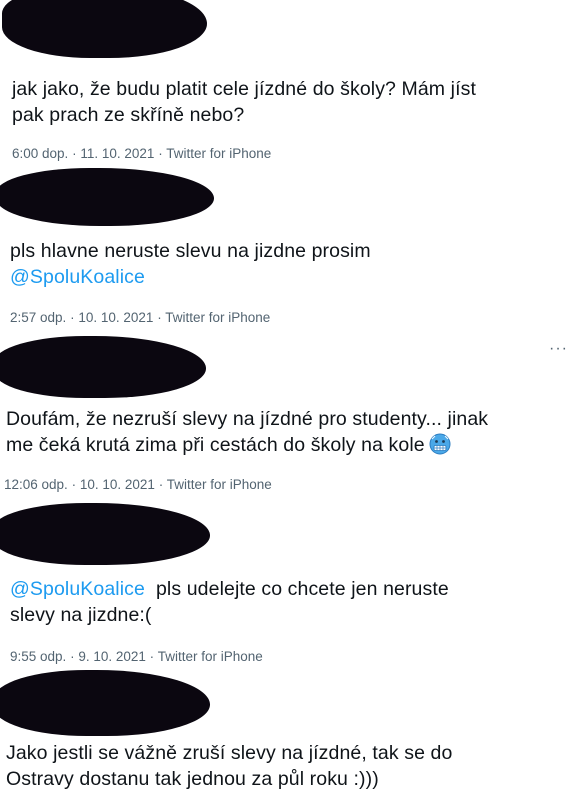 The image size is (577, 806). Describe the element at coordinates (302, 589) in the screenshot. I see `tweet-text-segment: pls udelejte co chcete jen neruste` at that location.